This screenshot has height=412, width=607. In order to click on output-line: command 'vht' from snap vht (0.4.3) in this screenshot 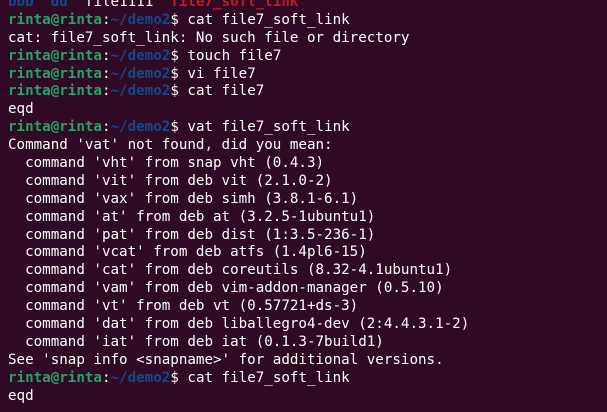, I will do `click(166, 163)`.